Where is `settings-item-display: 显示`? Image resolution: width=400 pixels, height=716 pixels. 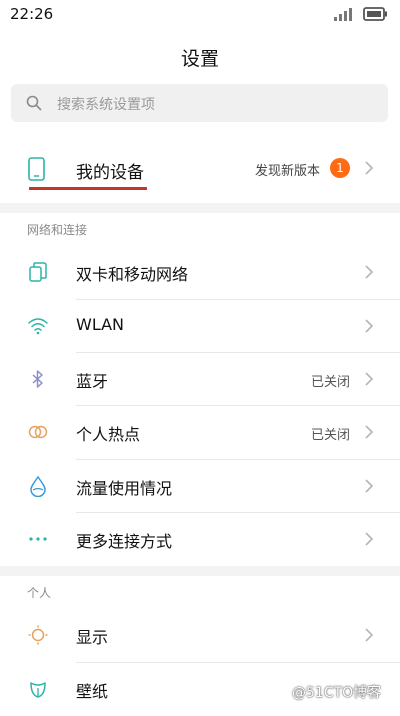 settings-item-display: 显示 is located at coordinates (200, 635).